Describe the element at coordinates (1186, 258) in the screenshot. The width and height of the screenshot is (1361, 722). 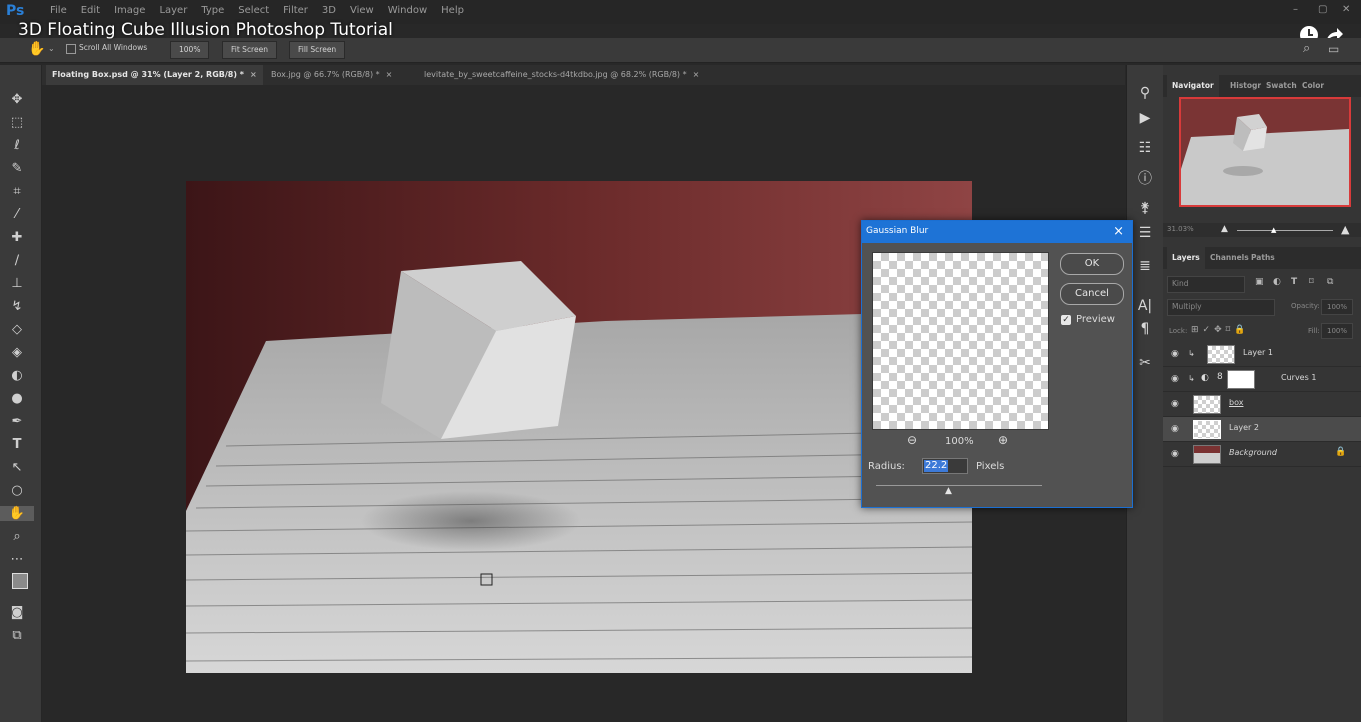
I see `tab-layers: Layers` at that location.